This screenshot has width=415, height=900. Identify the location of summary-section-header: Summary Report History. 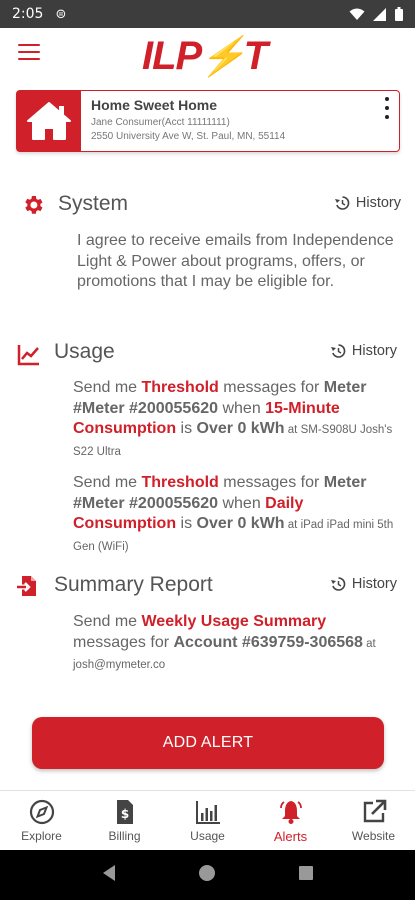
(207, 586).